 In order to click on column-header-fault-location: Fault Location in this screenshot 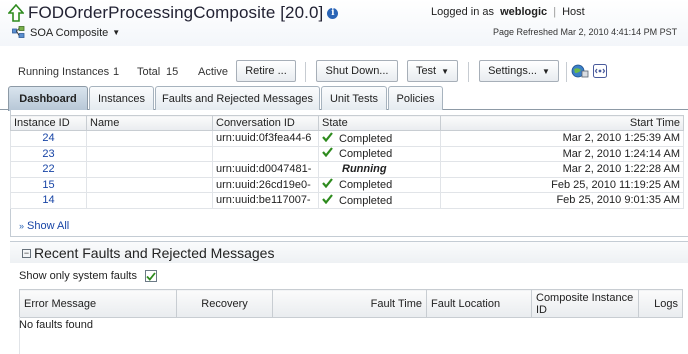, I will do `click(479, 303)`.